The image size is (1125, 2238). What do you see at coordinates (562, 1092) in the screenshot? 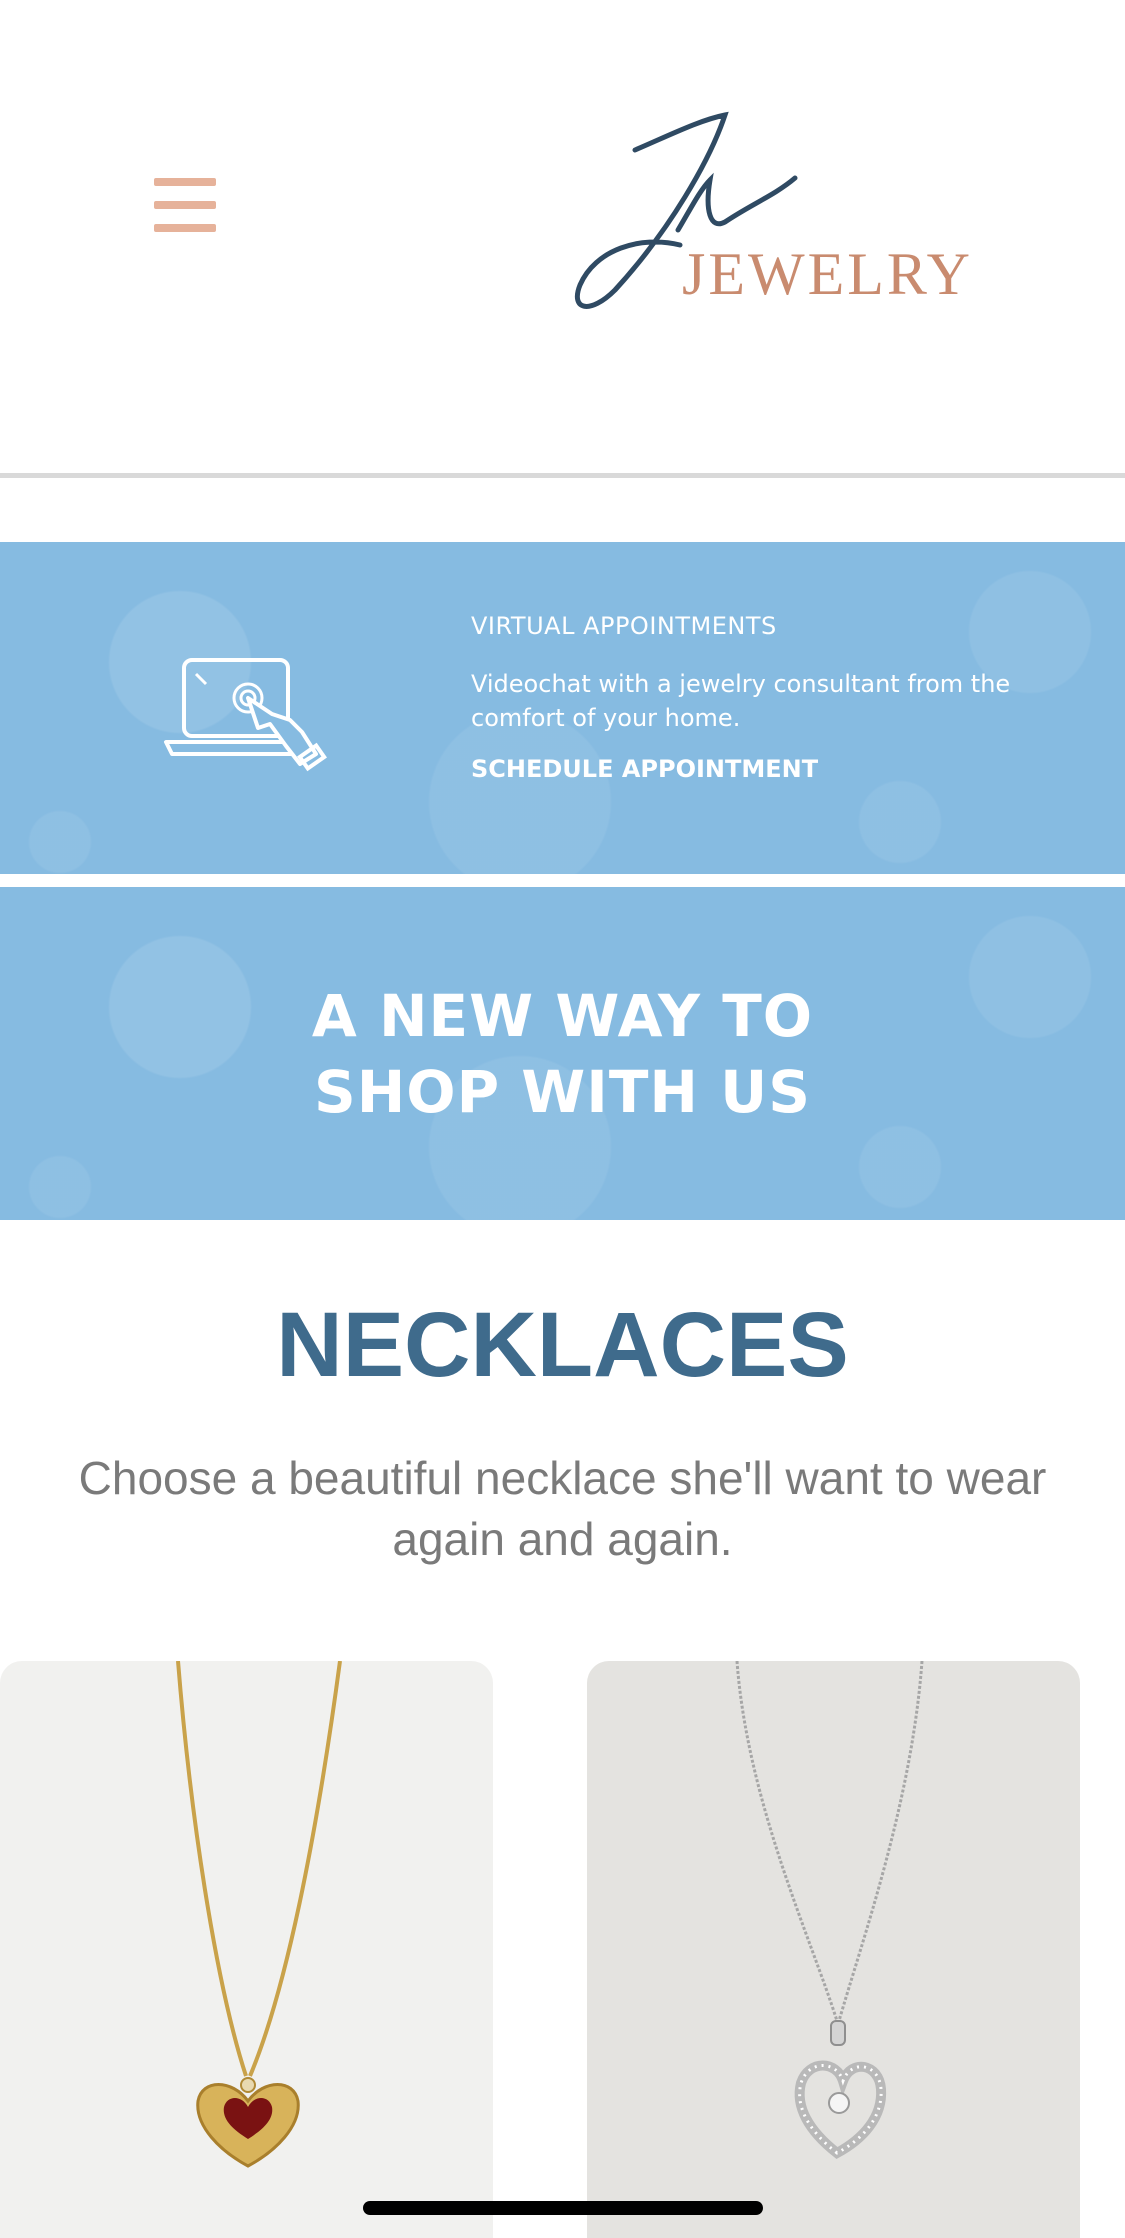
I see `shop-banner-line-2: SHOP WITH US` at bounding box center [562, 1092].